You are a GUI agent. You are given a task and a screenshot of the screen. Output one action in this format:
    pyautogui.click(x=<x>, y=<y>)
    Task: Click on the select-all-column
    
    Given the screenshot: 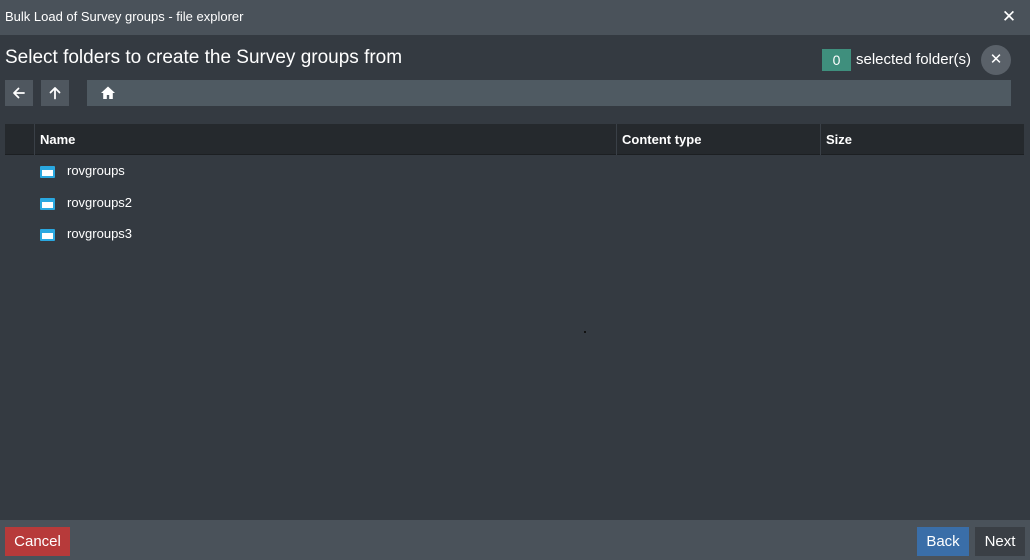 What is the action you would take?
    pyautogui.click(x=20, y=139)
    